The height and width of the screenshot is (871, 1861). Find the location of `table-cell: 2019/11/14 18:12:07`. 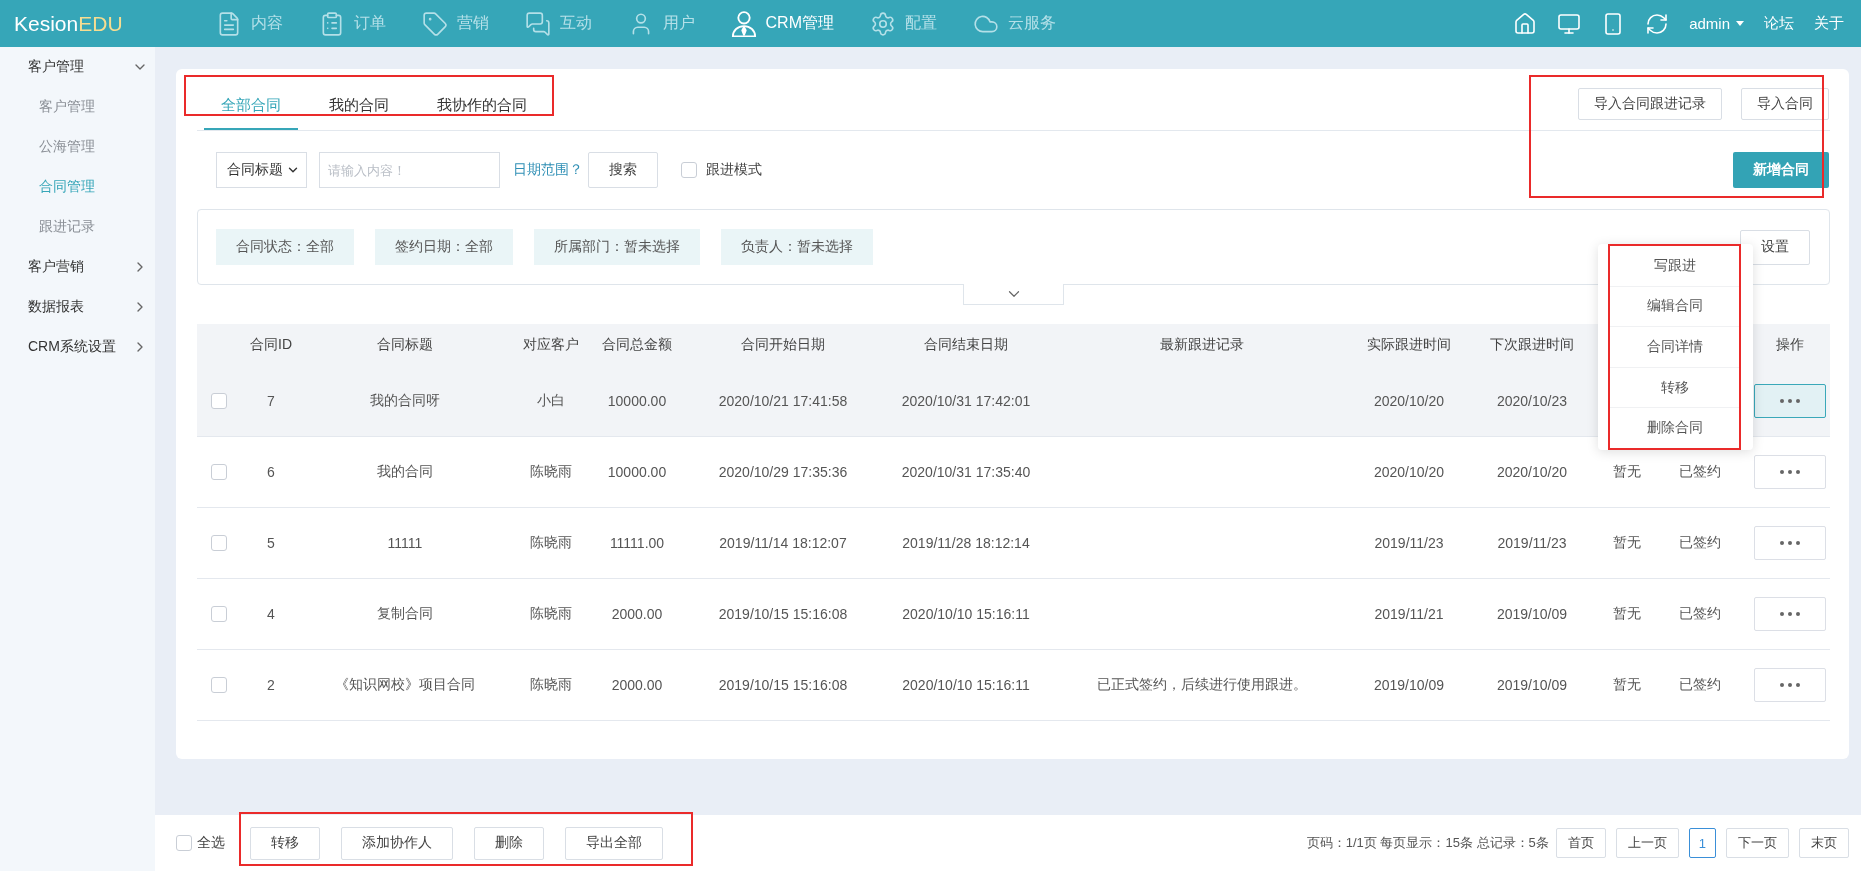

table-cell: 2019/11/14 18:12:07 is located at coordinates (783, 543).